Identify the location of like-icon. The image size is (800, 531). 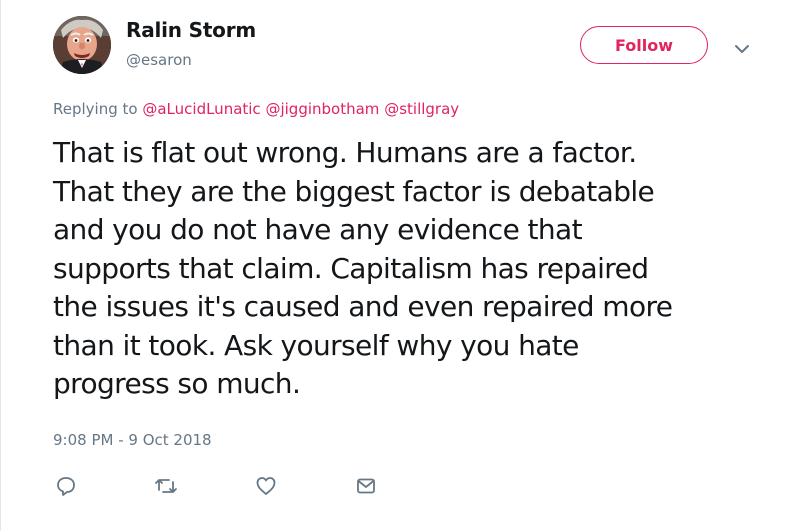
(266, 486).